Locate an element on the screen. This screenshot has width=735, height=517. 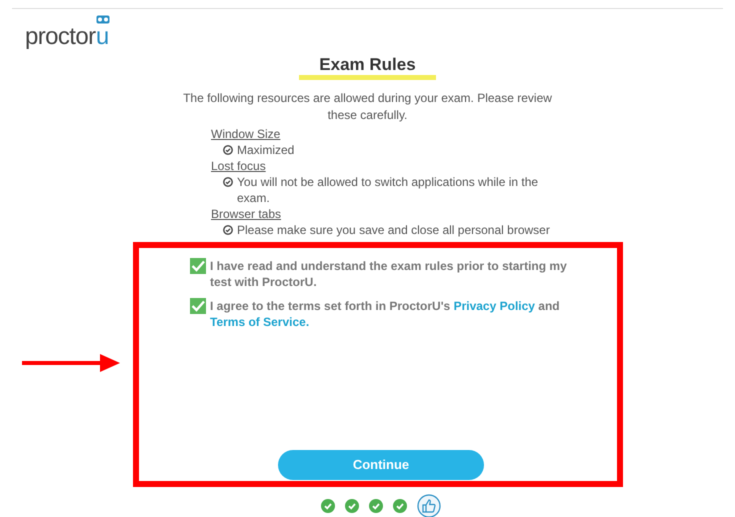
rule-text: Maximized is located at coordinates (265, 150).